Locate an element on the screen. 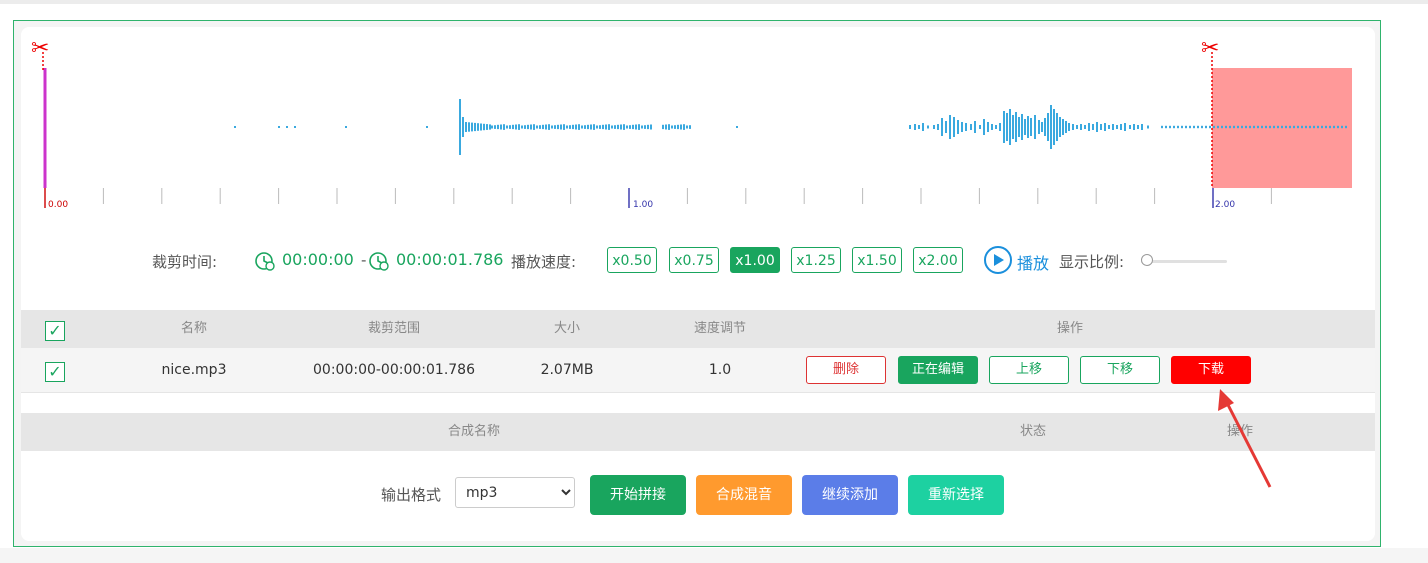 Image resolution: width=1428 pixels, height=563 pixels. trim-start-time: 00:00:00 is located at coordinates (318, 259).